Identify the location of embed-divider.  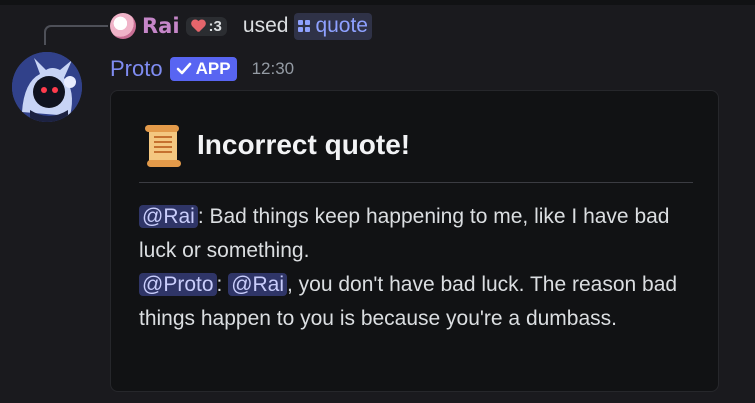
(416, 182).